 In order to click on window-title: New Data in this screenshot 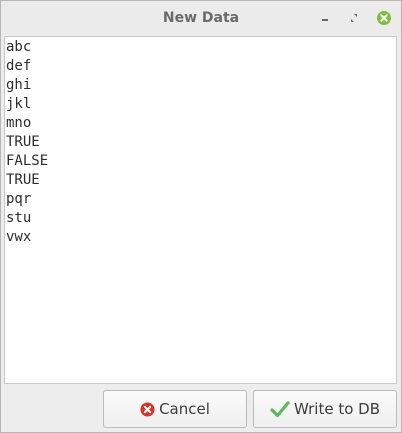, I will do `click(201, 18)`.